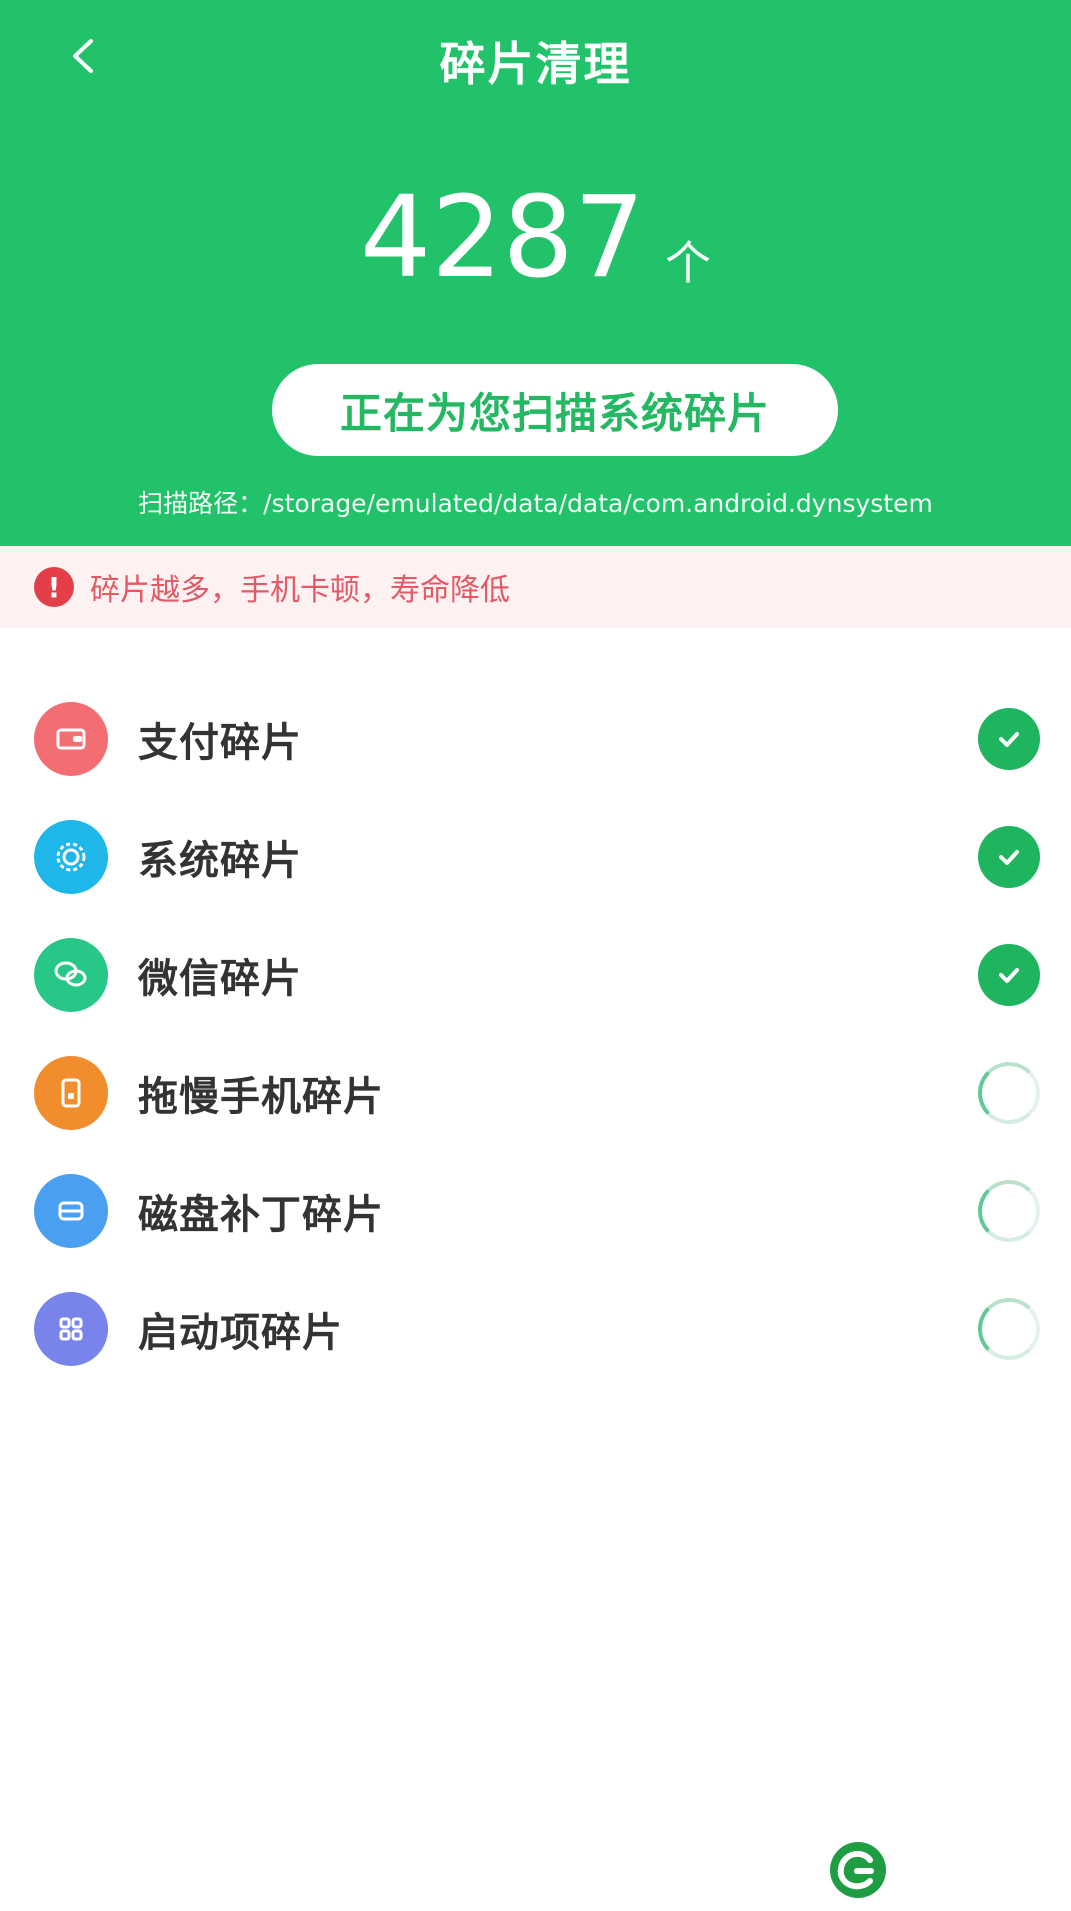  Describe the element at coordinates (220, 861) in the screenshot. I see `list-item-label: 系统碎片` at that location.